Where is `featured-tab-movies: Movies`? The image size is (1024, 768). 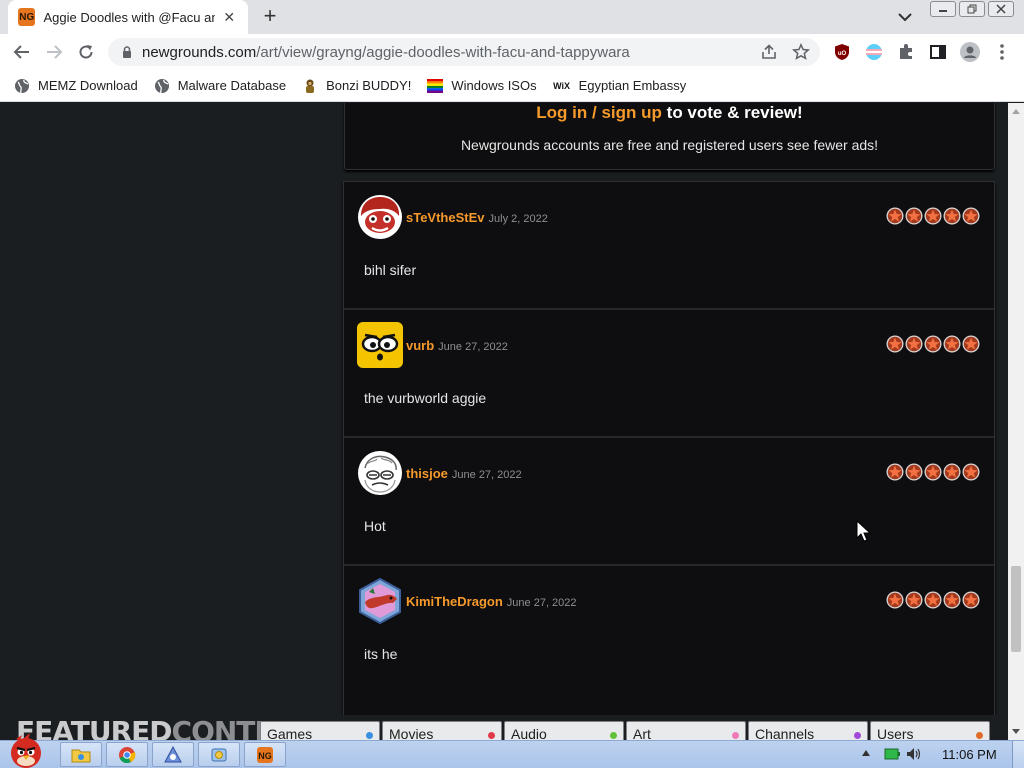 featured-tab-movies: Movies is located at coordinates (442, 730).